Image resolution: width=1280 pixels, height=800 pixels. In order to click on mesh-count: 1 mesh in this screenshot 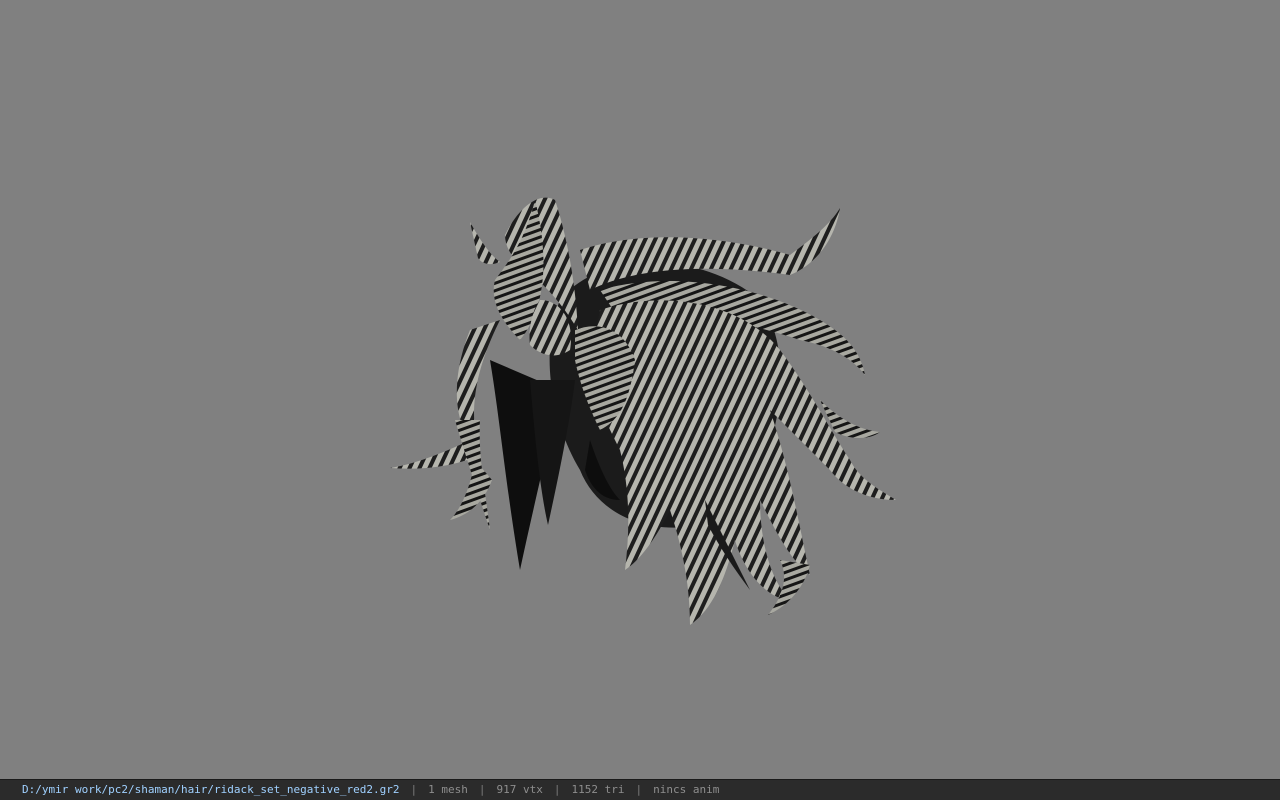, I will do `click(448, 789)`.